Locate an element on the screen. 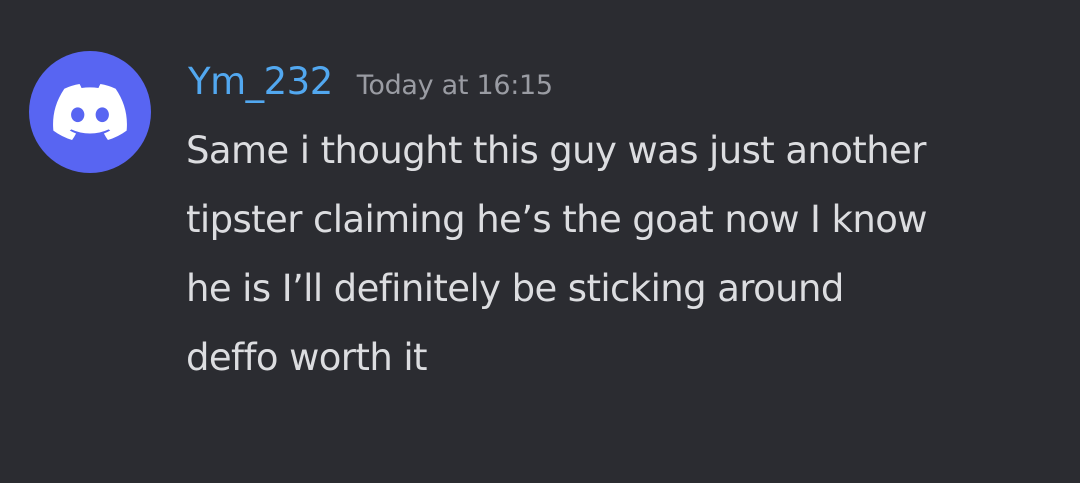 This screenshot has width=1080, height=483. message-timestamp: Today at 16:15 is located at coordinates (454, 85).